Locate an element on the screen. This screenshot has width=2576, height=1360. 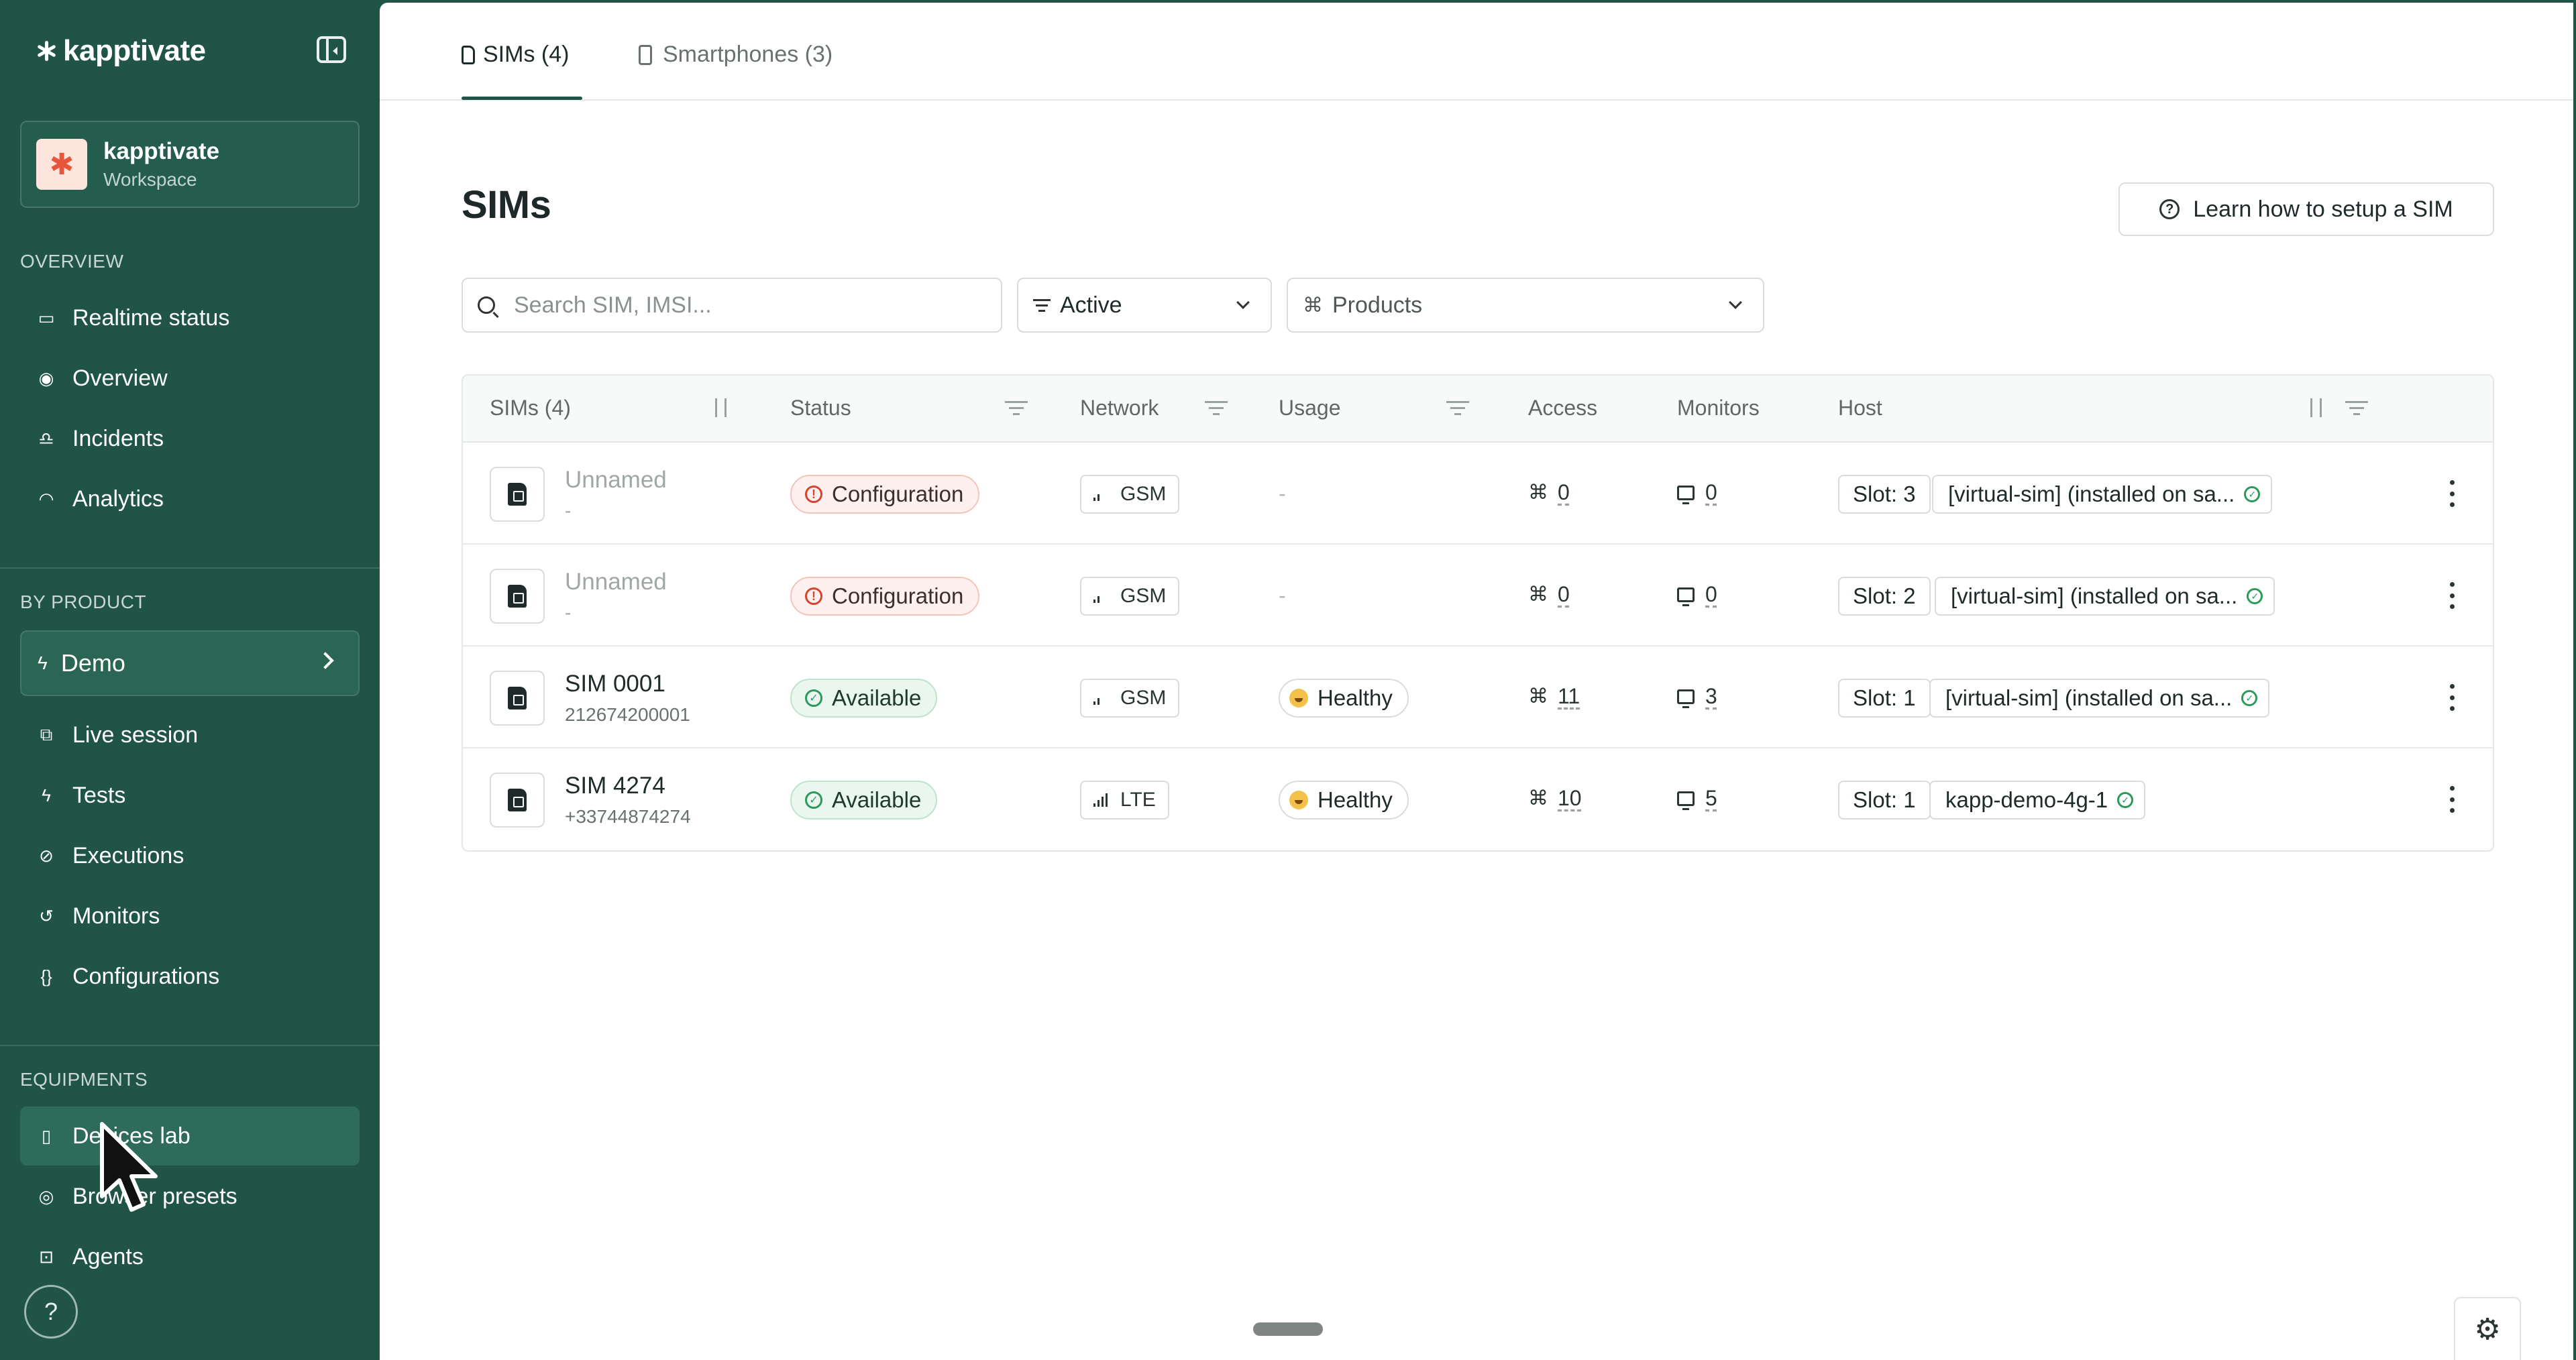
sidebar-item-devices-lab: ▯ Devices lab is located at coordinates (190, 1136).